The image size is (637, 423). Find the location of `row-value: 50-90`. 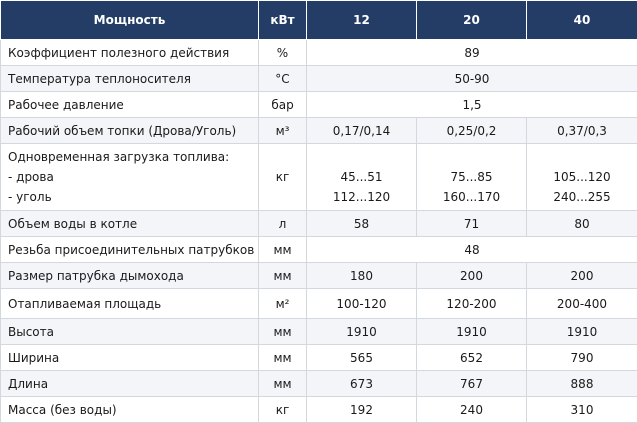

row-value: 50-90 is located at coordinates (472, 79).